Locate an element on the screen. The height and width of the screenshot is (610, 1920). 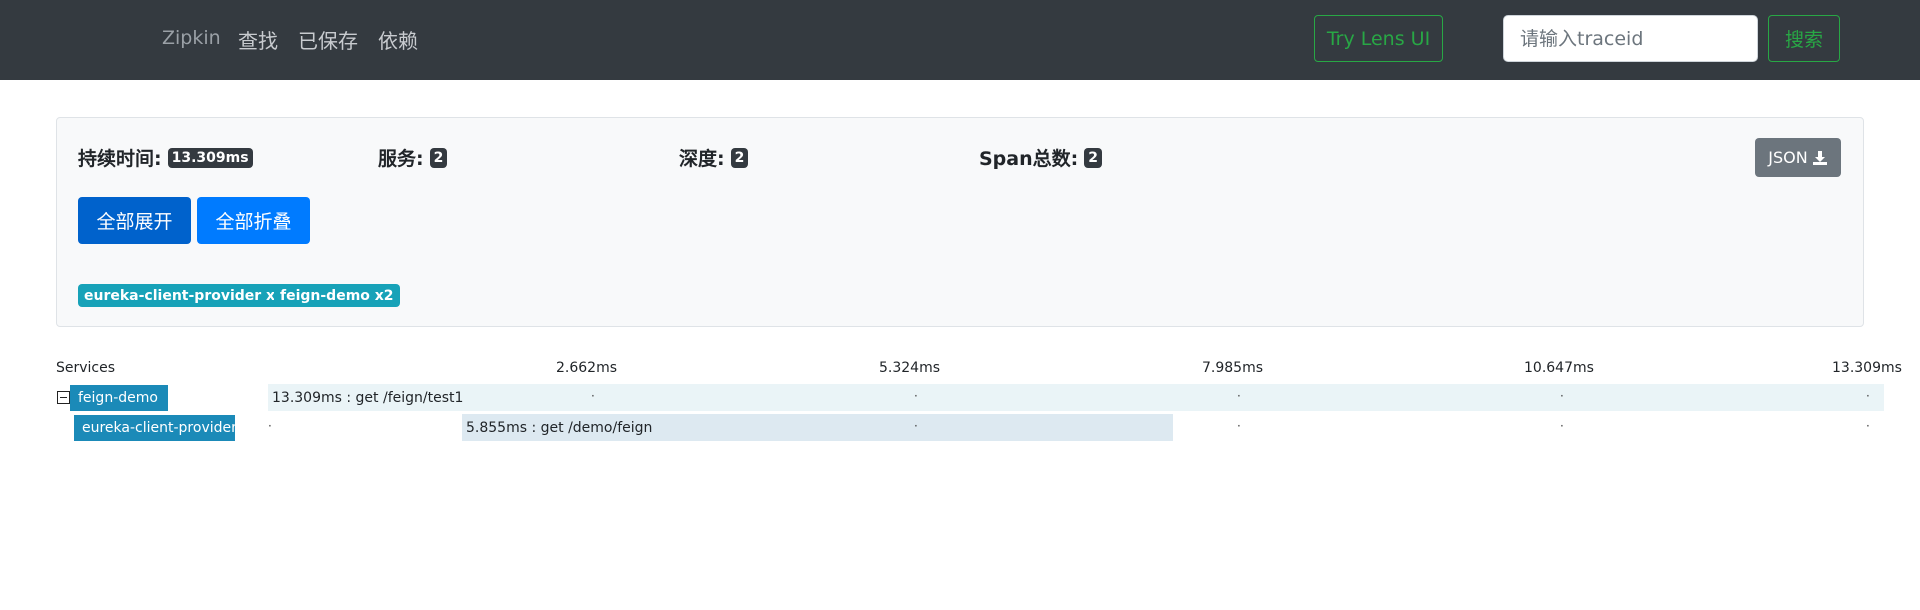
span-bar-demo-feign: 5.855ms : get /demo/feign is located at coordinates (817, 427).